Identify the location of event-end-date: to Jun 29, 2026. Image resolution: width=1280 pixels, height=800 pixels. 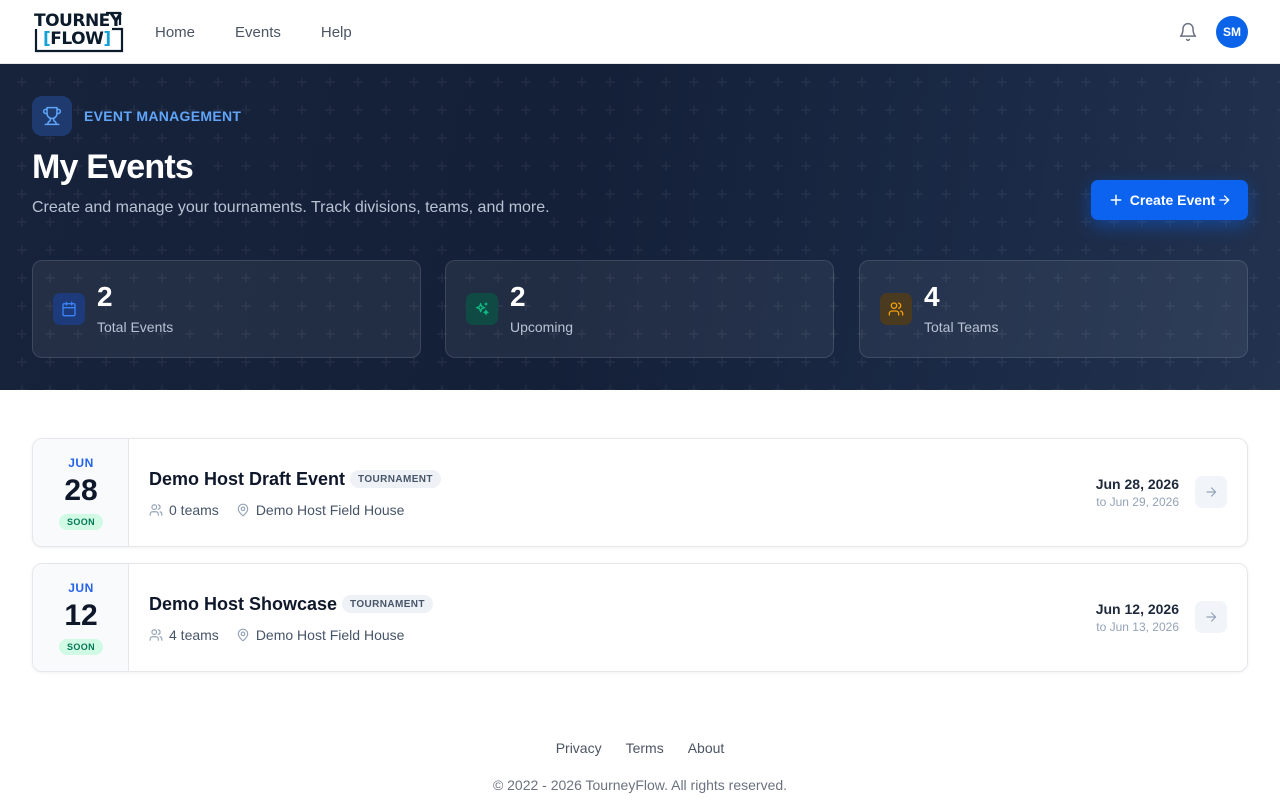
(1137, 502).